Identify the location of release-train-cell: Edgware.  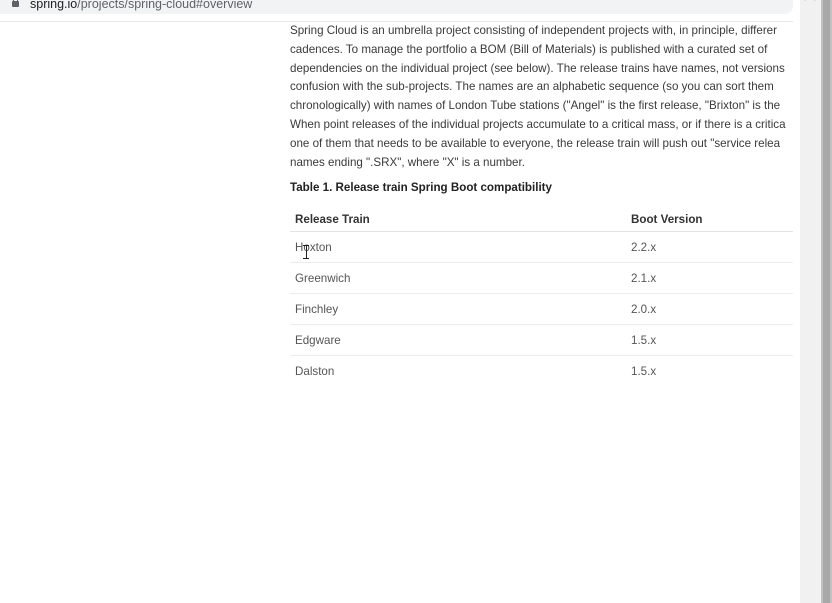
(458, 340).